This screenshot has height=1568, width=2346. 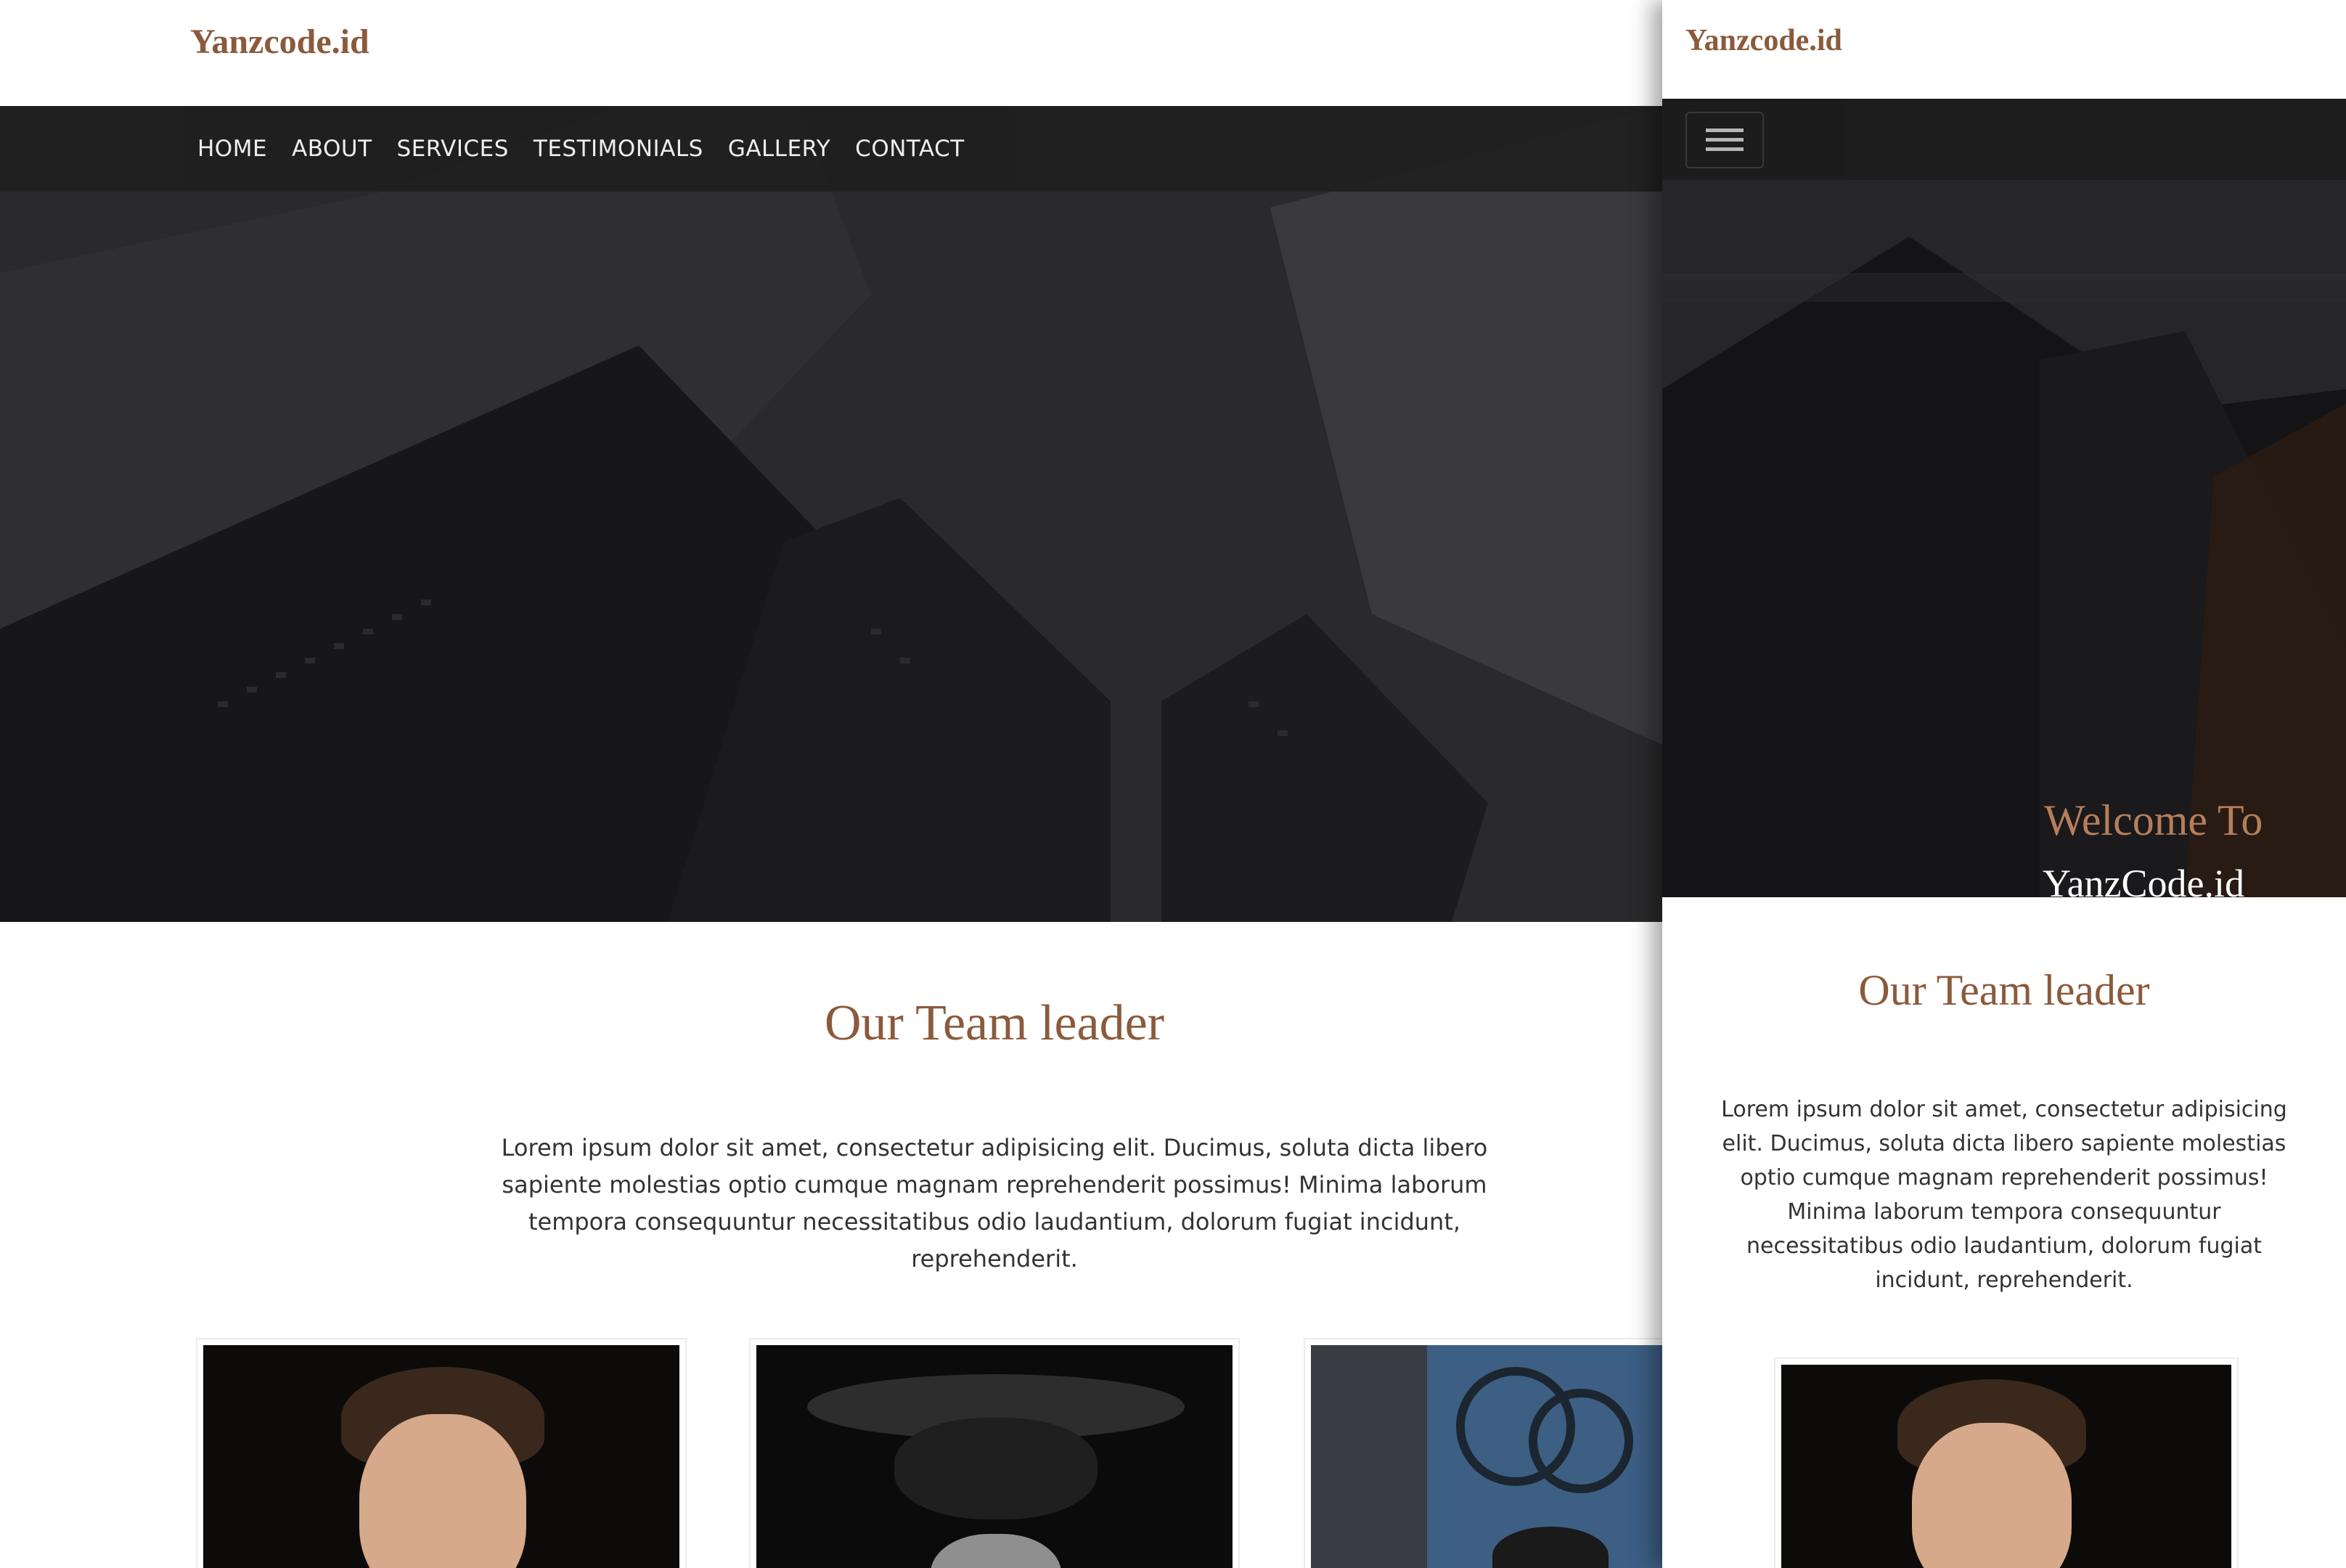 What do you see at coordinates (779, 149) in the screenshot?
I see `nav-gallery: GALLERY` at bounding box center [779, 149].